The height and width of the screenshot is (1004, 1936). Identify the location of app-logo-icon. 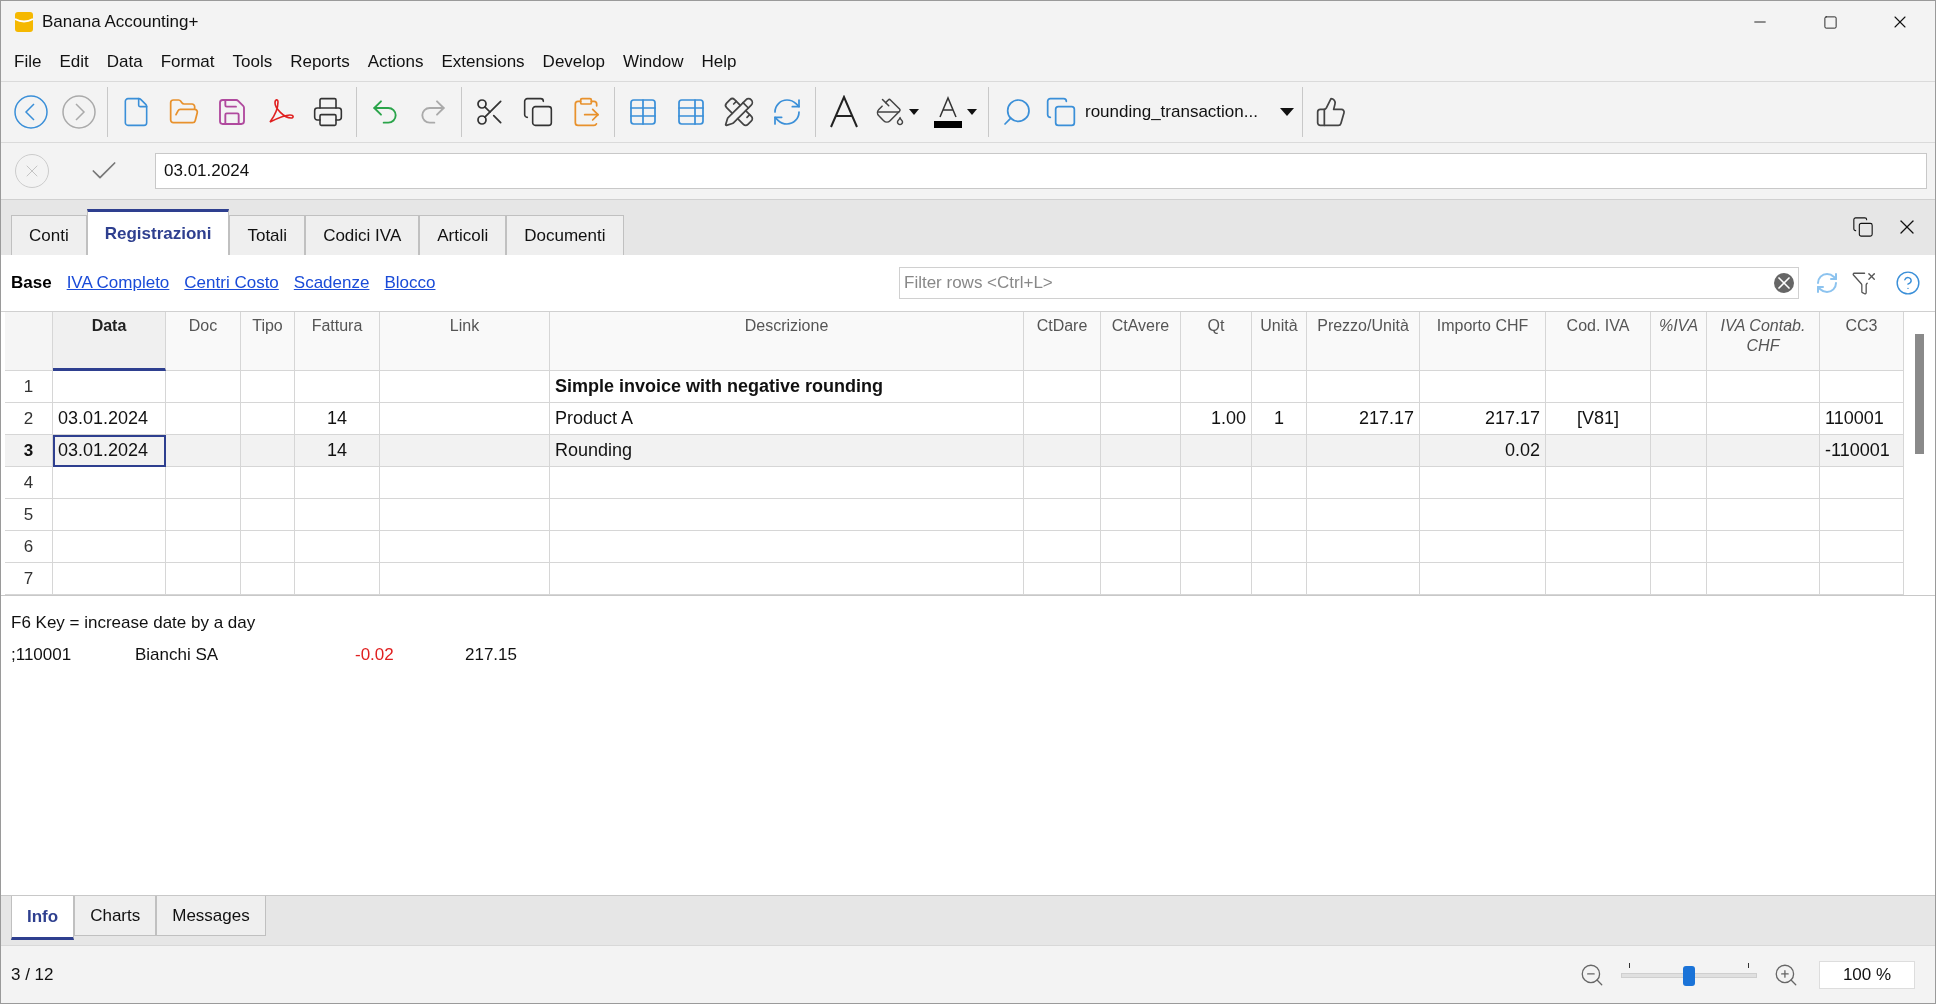
(24, 22).